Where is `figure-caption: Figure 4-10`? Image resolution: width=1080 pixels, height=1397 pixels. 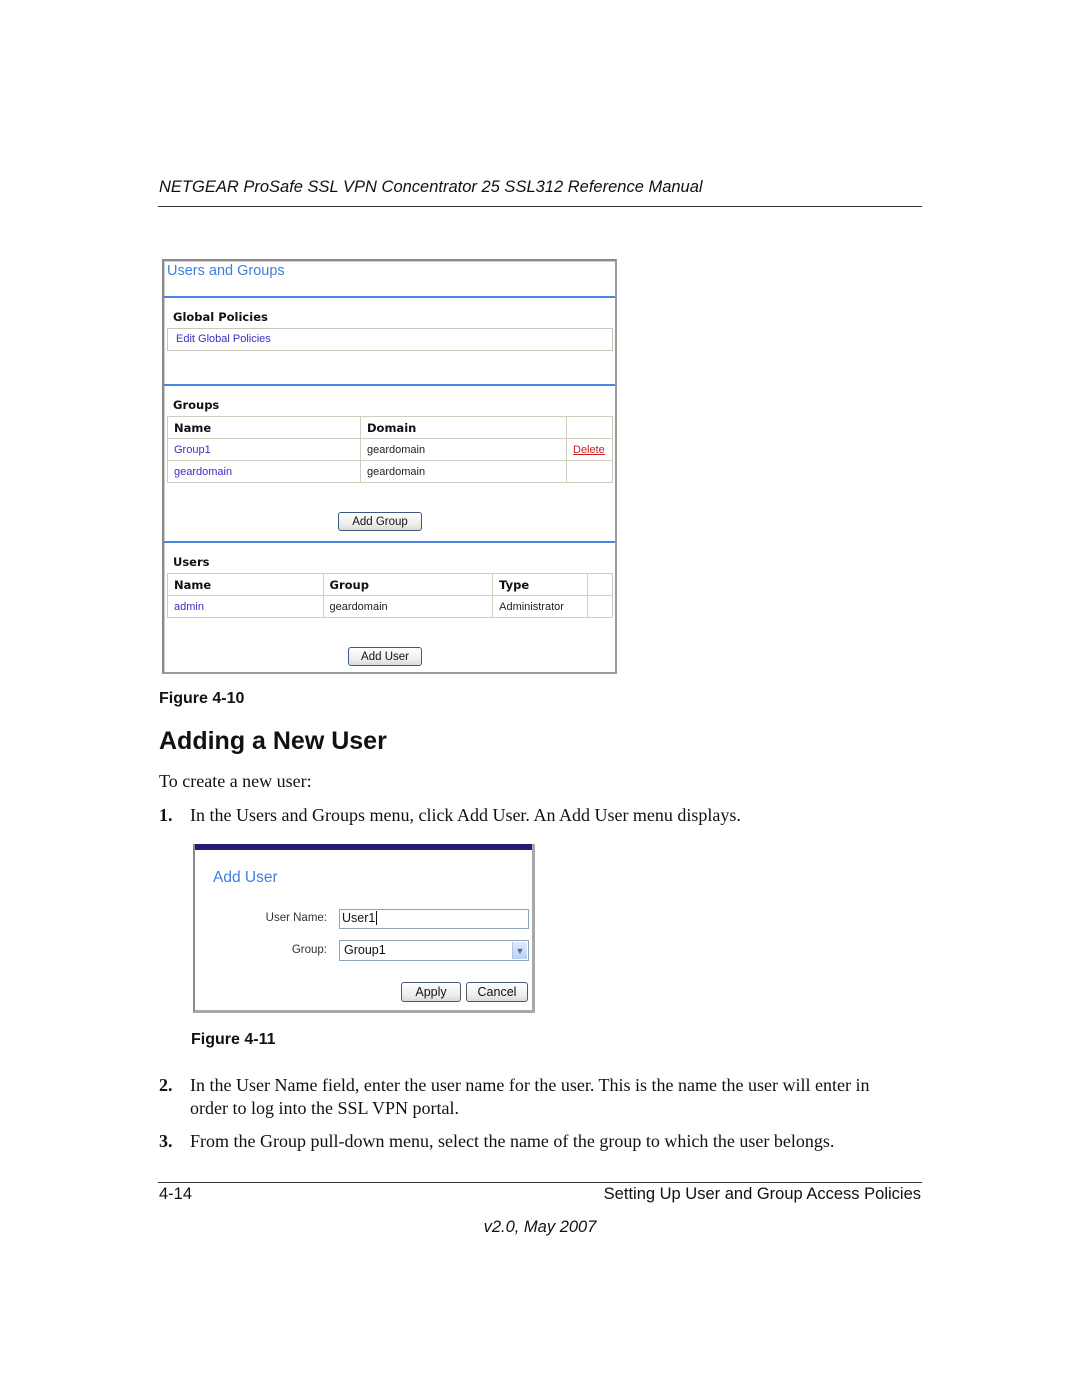
figure-caption: Figure 4-10 is located at coordinates (202, 698).